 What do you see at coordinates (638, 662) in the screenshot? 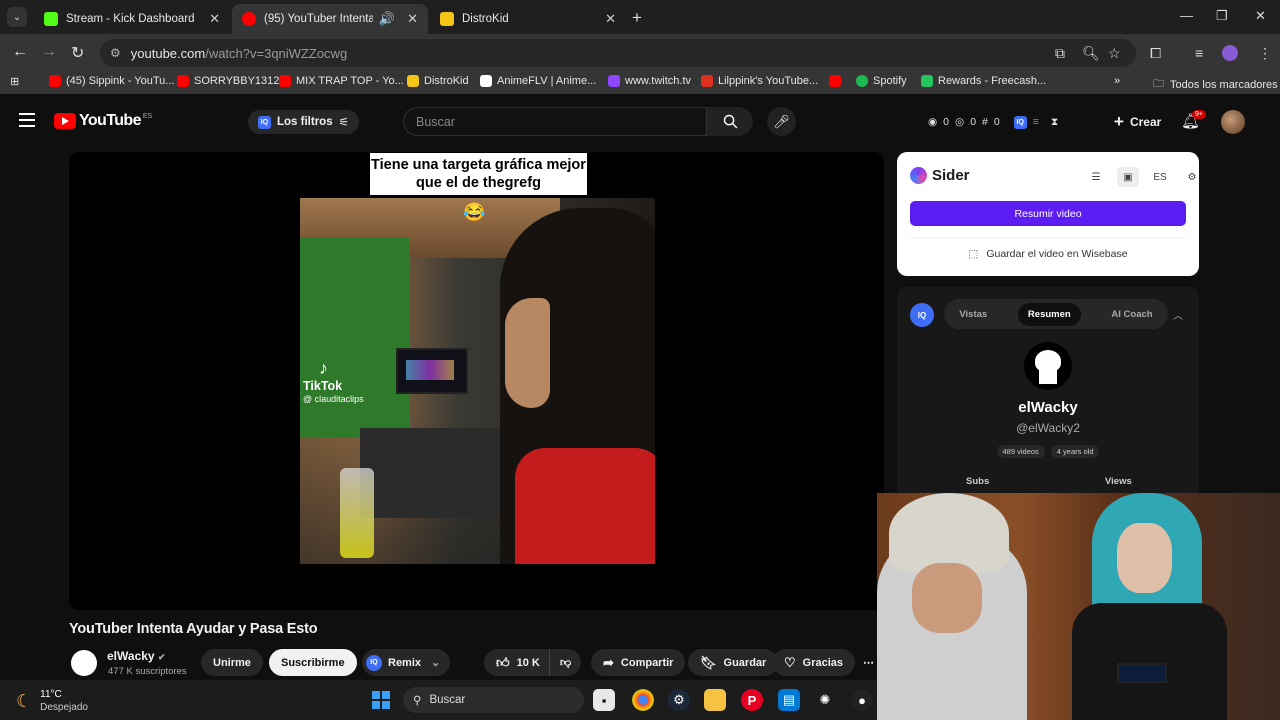
I see `share-button: ➦ Compartir` at bounding box center [638, 662].